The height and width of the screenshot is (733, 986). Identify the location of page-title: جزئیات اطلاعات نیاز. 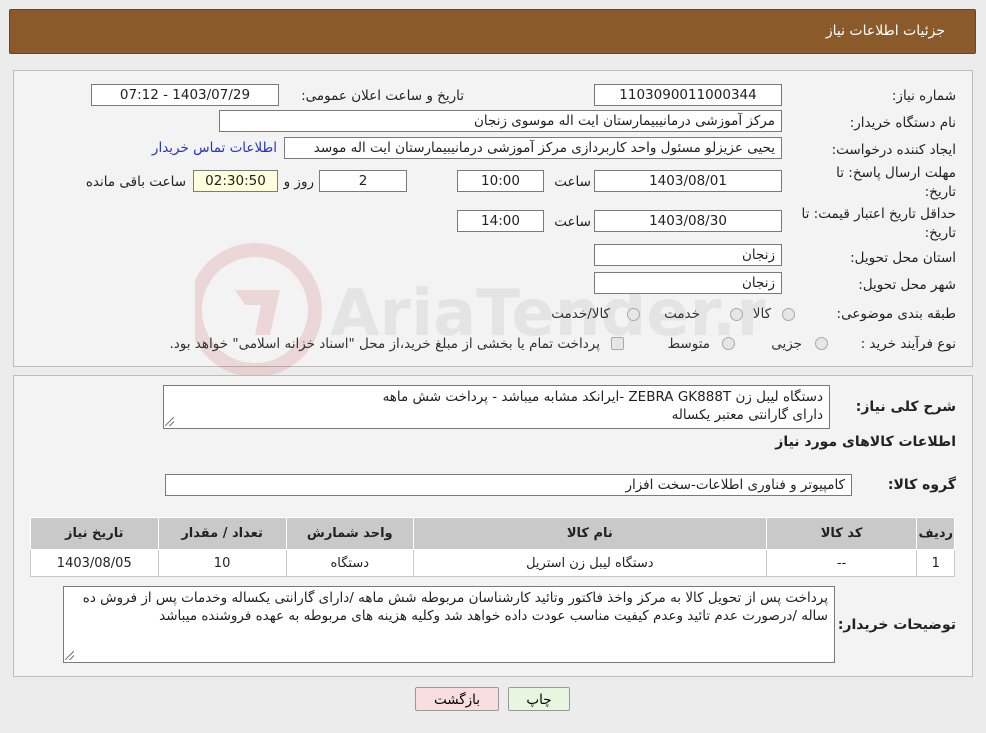
(885, 31).